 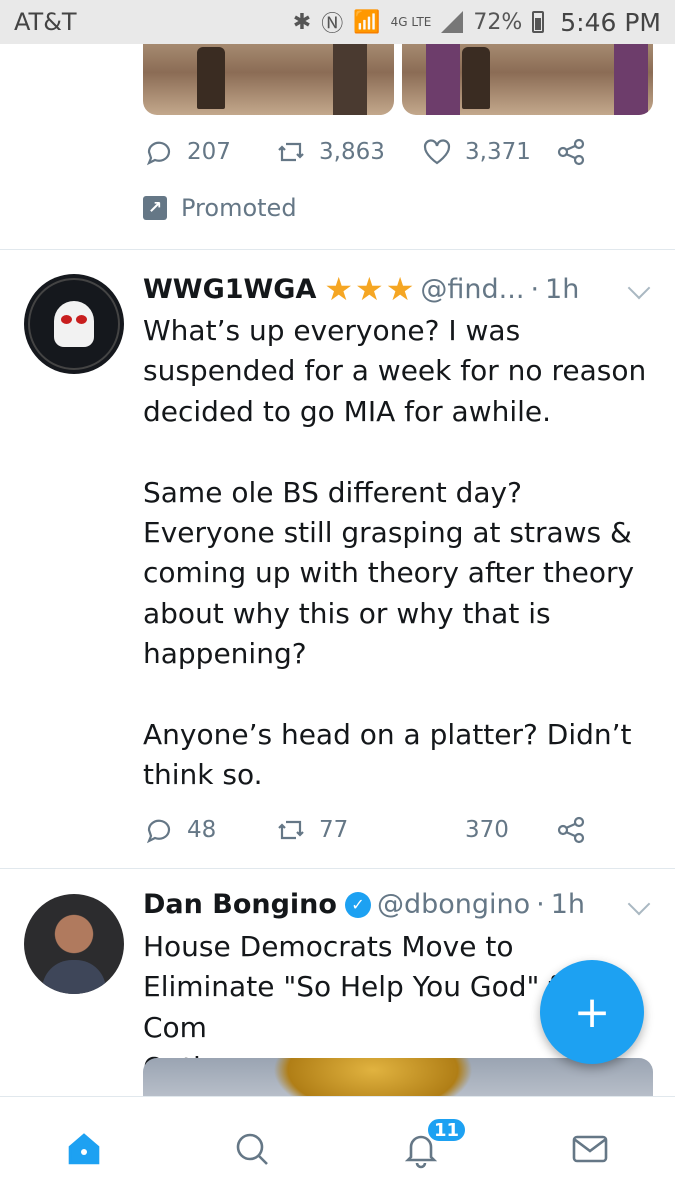 I want to click on promoted-text: Promoted, so click(x=239, y=208).